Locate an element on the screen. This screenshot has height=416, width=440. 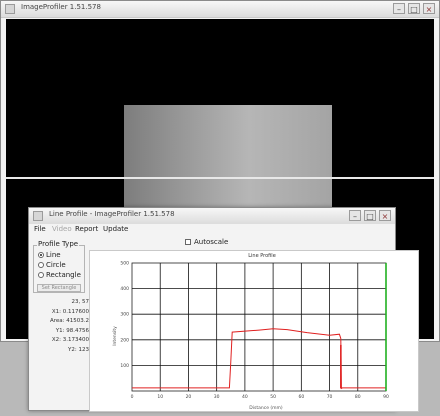
autoscale-checkbox: Autoscale is located at coordinates (206, 242).